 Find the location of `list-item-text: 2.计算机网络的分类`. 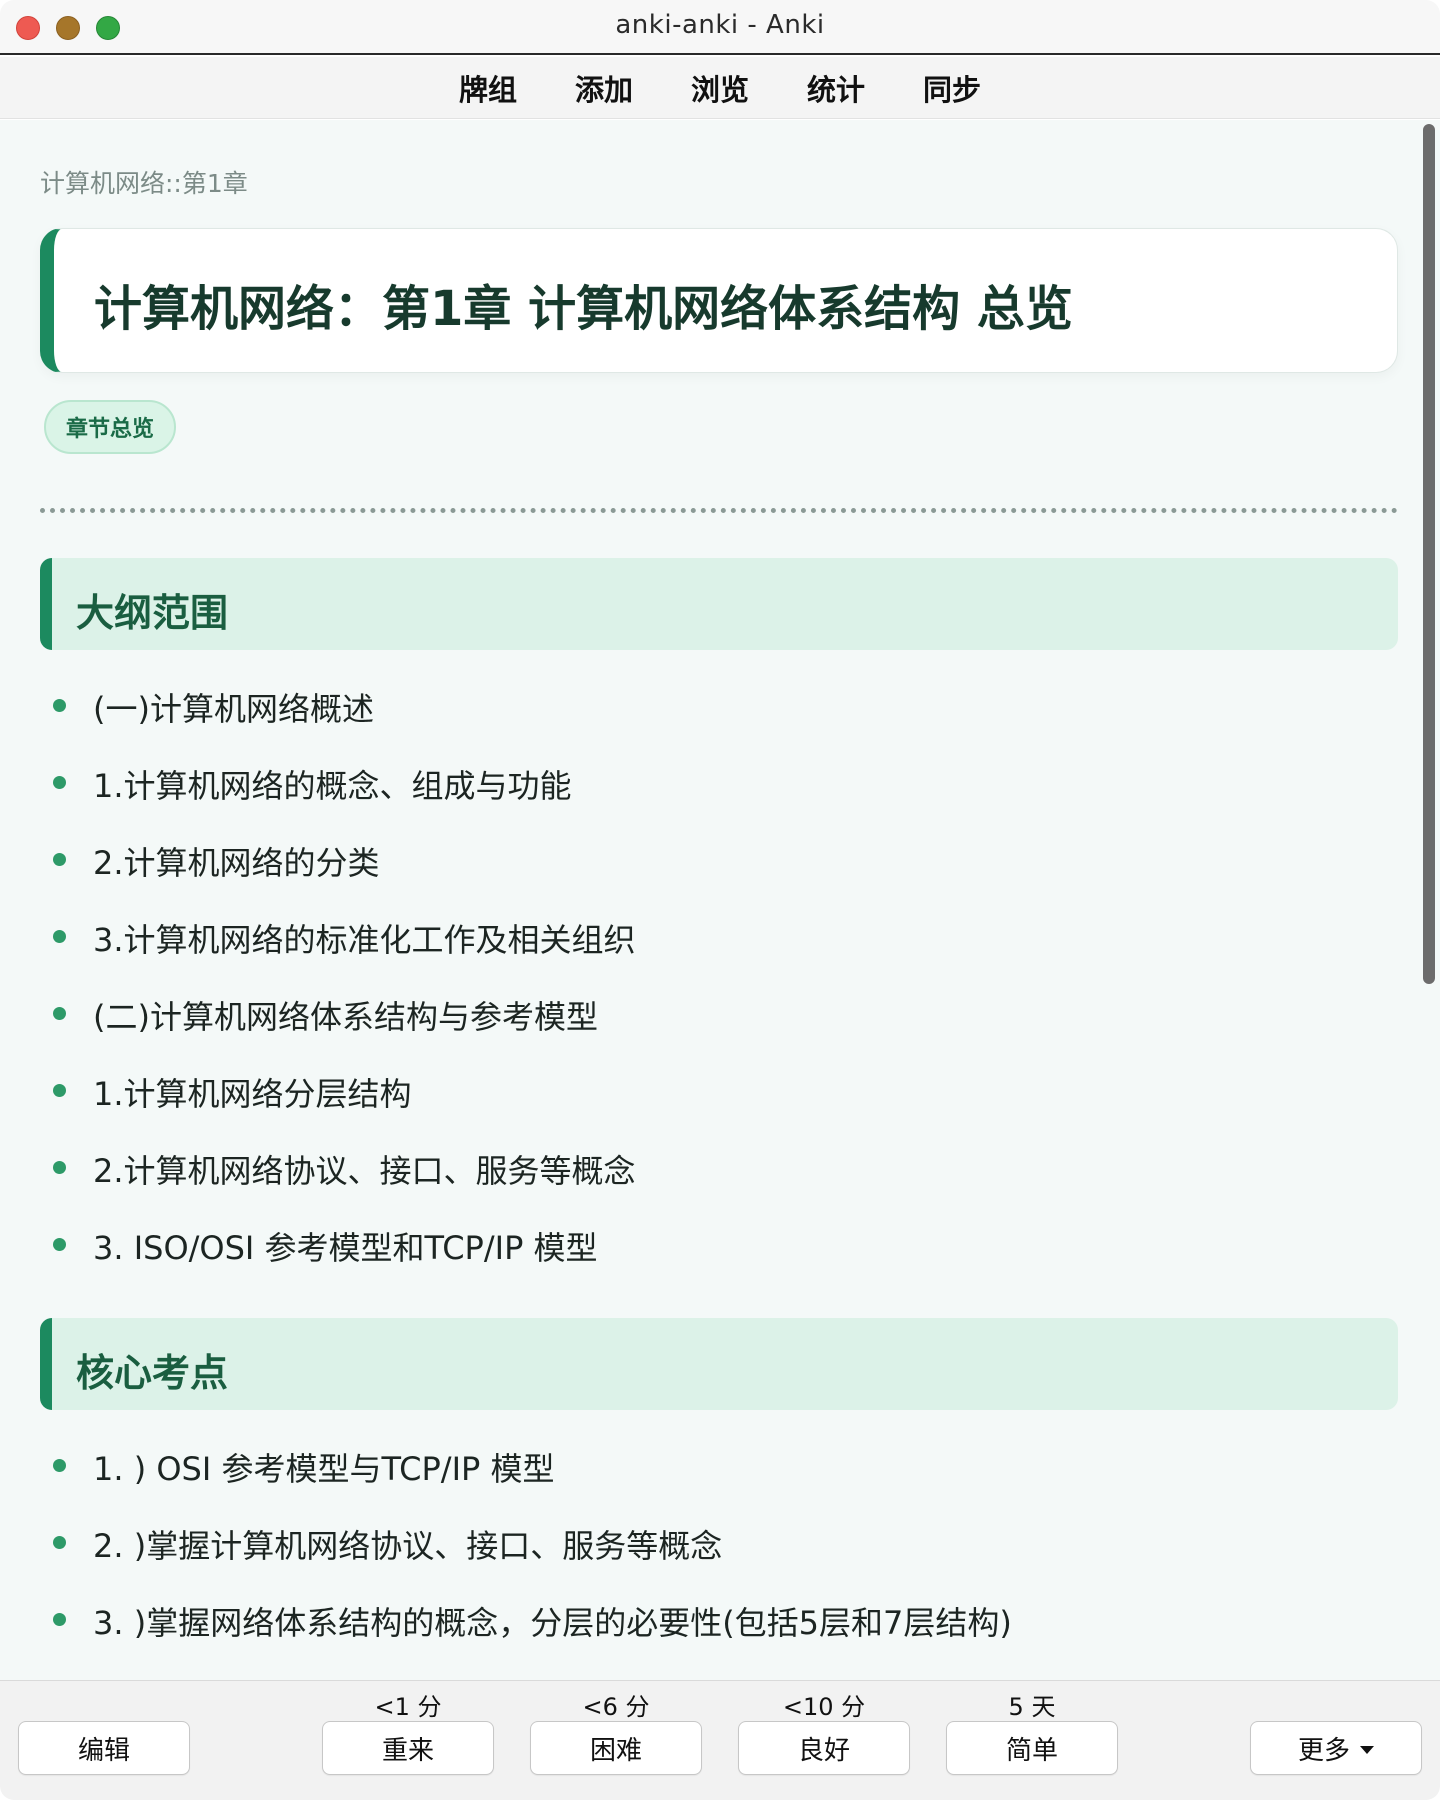

list-item-text: 2.计算机网络的分类 is located at coordinates (236, 863).